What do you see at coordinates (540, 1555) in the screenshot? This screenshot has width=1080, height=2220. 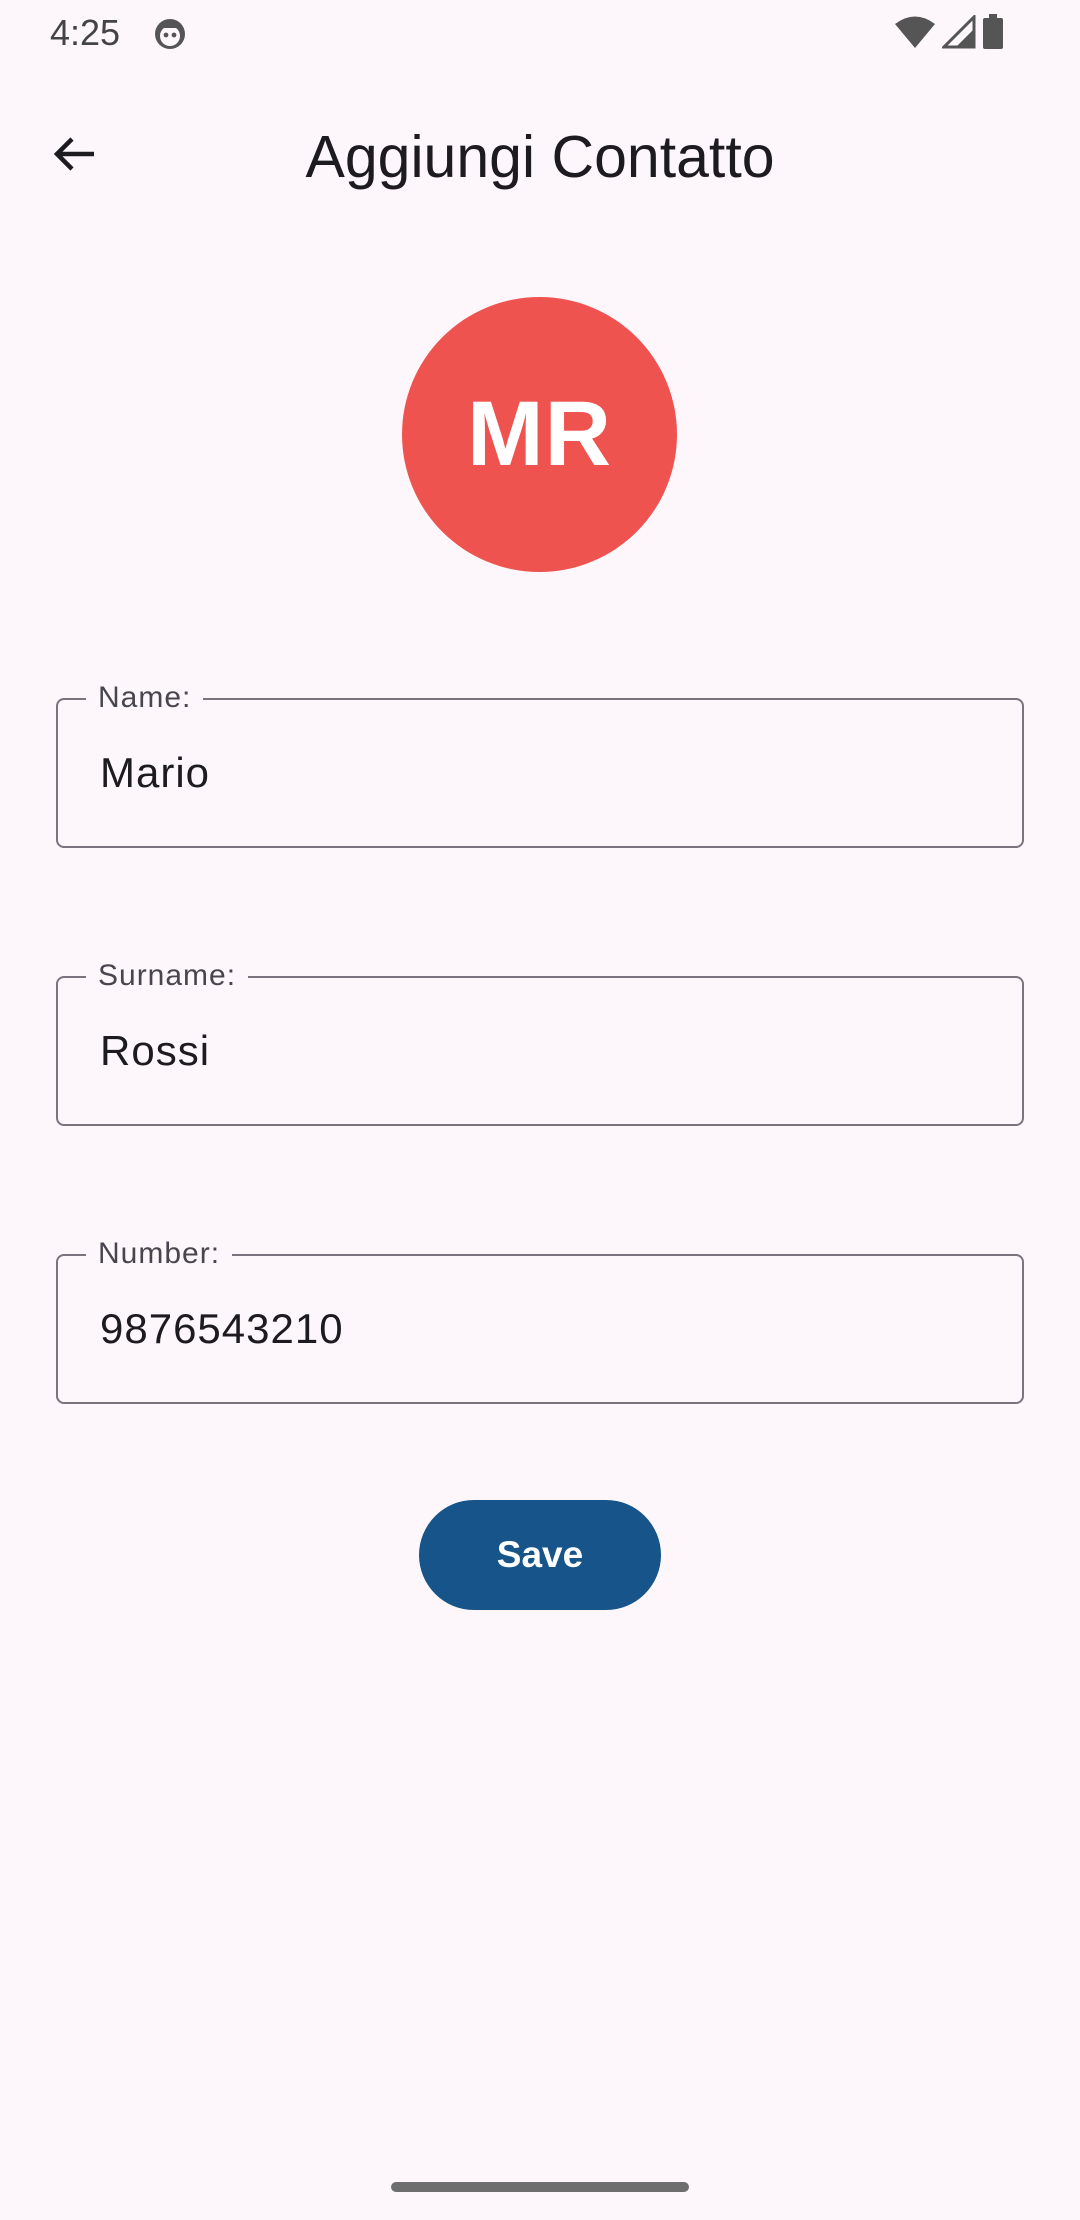 I see `save-button: Save` at bounding box center [540, 1555].